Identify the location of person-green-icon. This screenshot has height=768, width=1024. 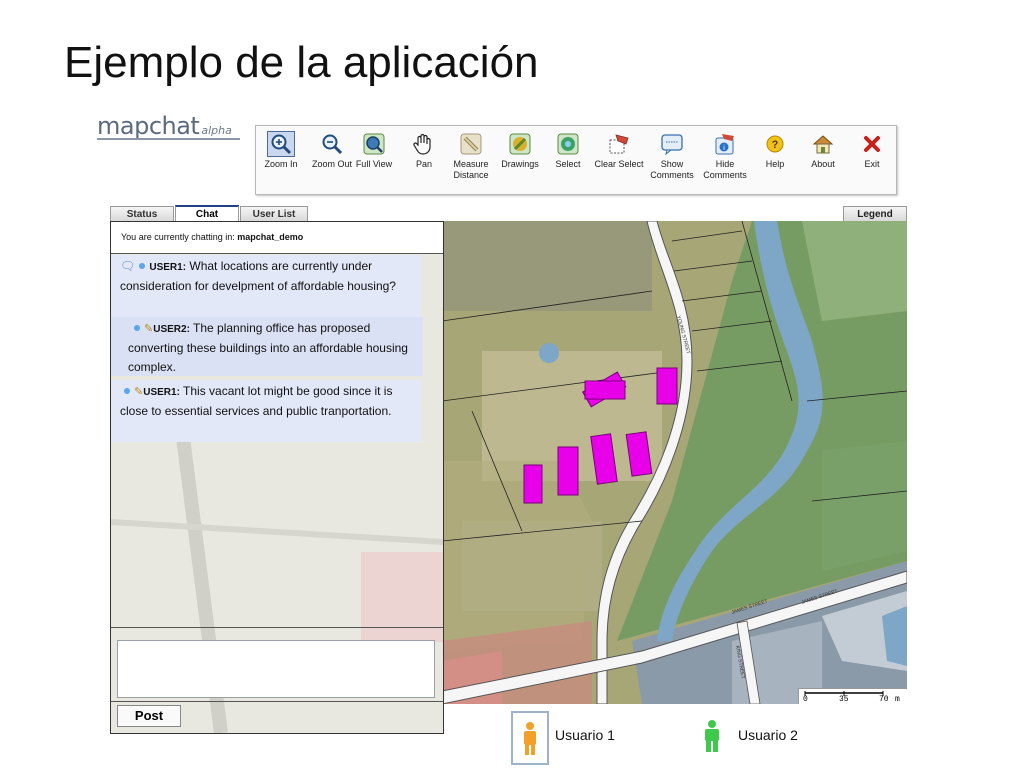
(712, 736).